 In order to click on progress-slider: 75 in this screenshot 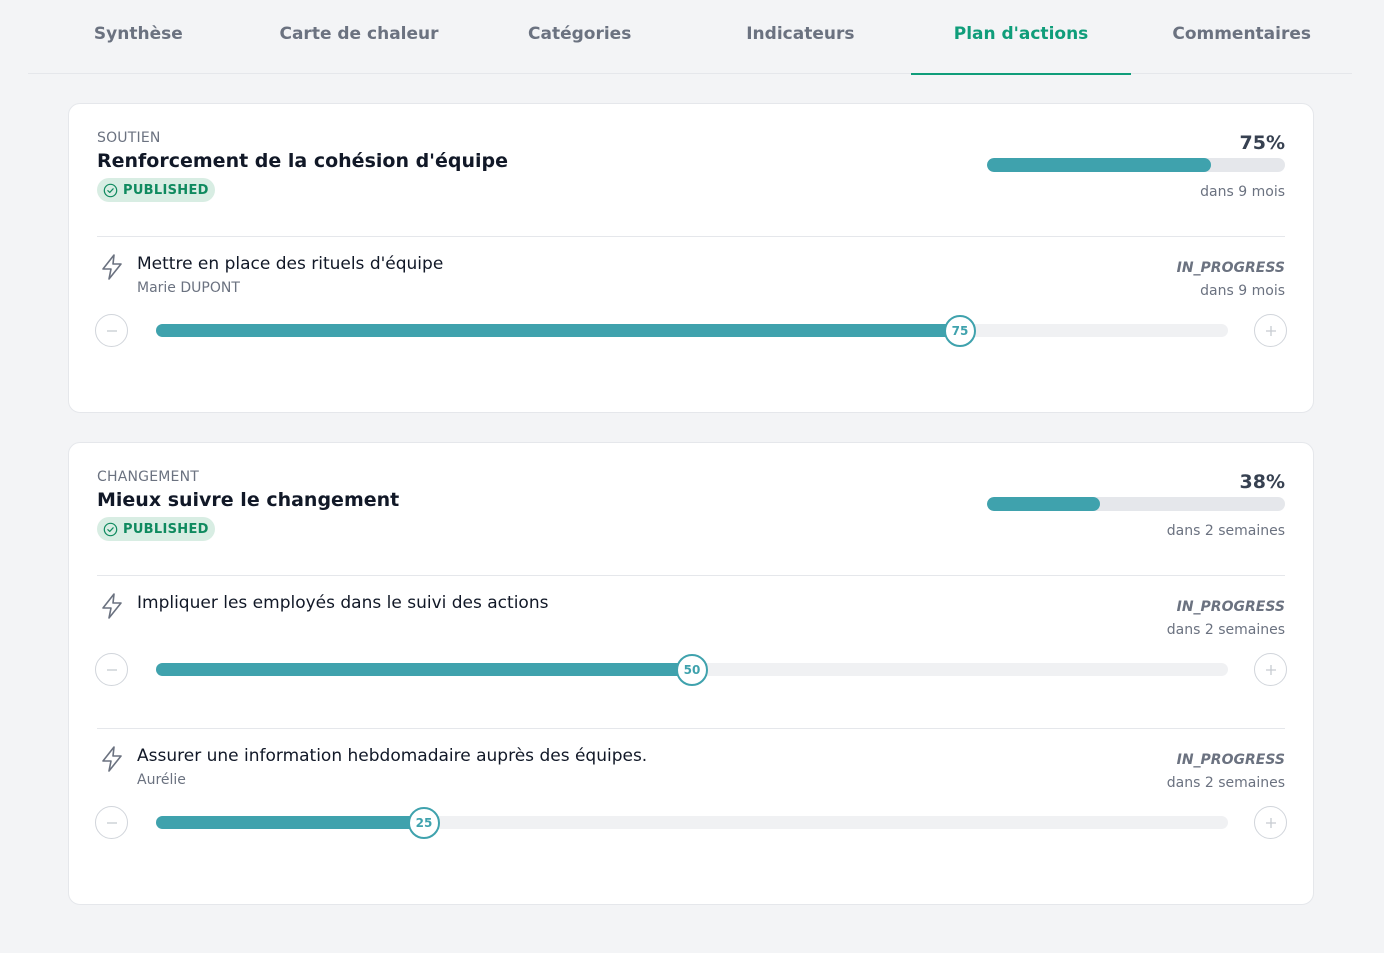, I will do `click(692, 331)`.